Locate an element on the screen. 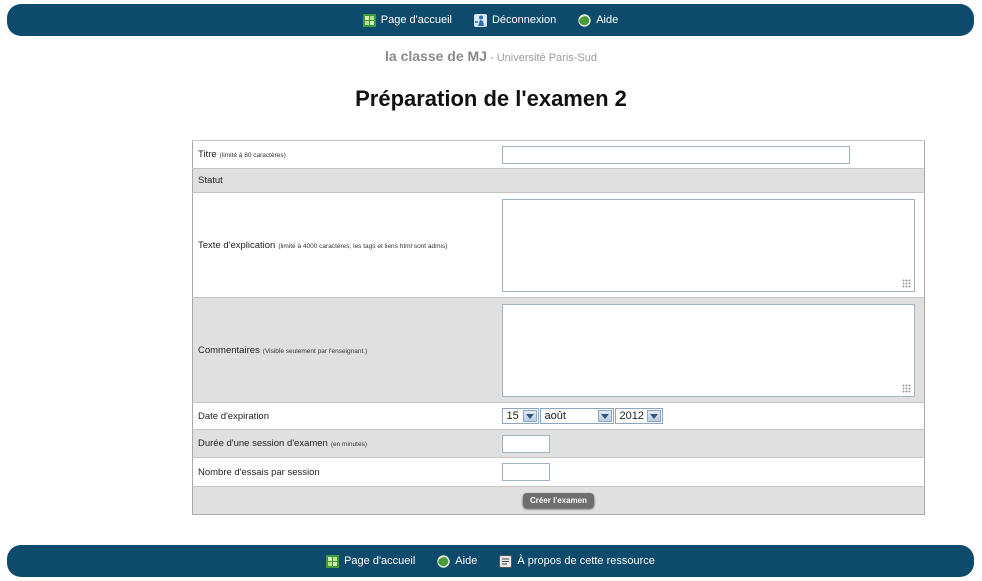 This screenshot has width=982, height=581. nav-logout-link: Déconnexion is located at coordinates (515, 20).